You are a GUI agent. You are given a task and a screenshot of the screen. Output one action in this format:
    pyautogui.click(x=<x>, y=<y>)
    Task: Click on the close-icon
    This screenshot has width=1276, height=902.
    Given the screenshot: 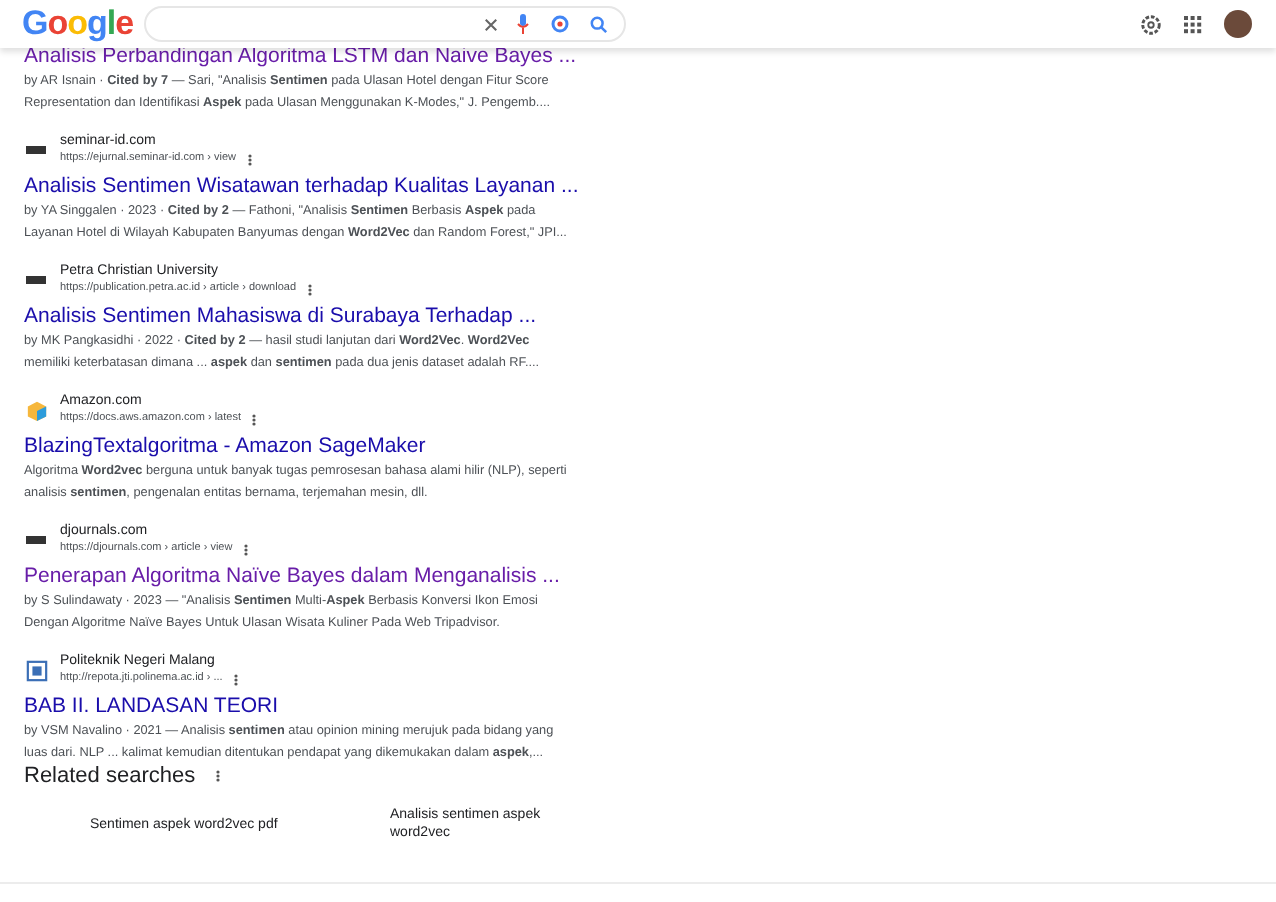 What is the action you would take?
    pyautogui.click(x=491, y=24)
    